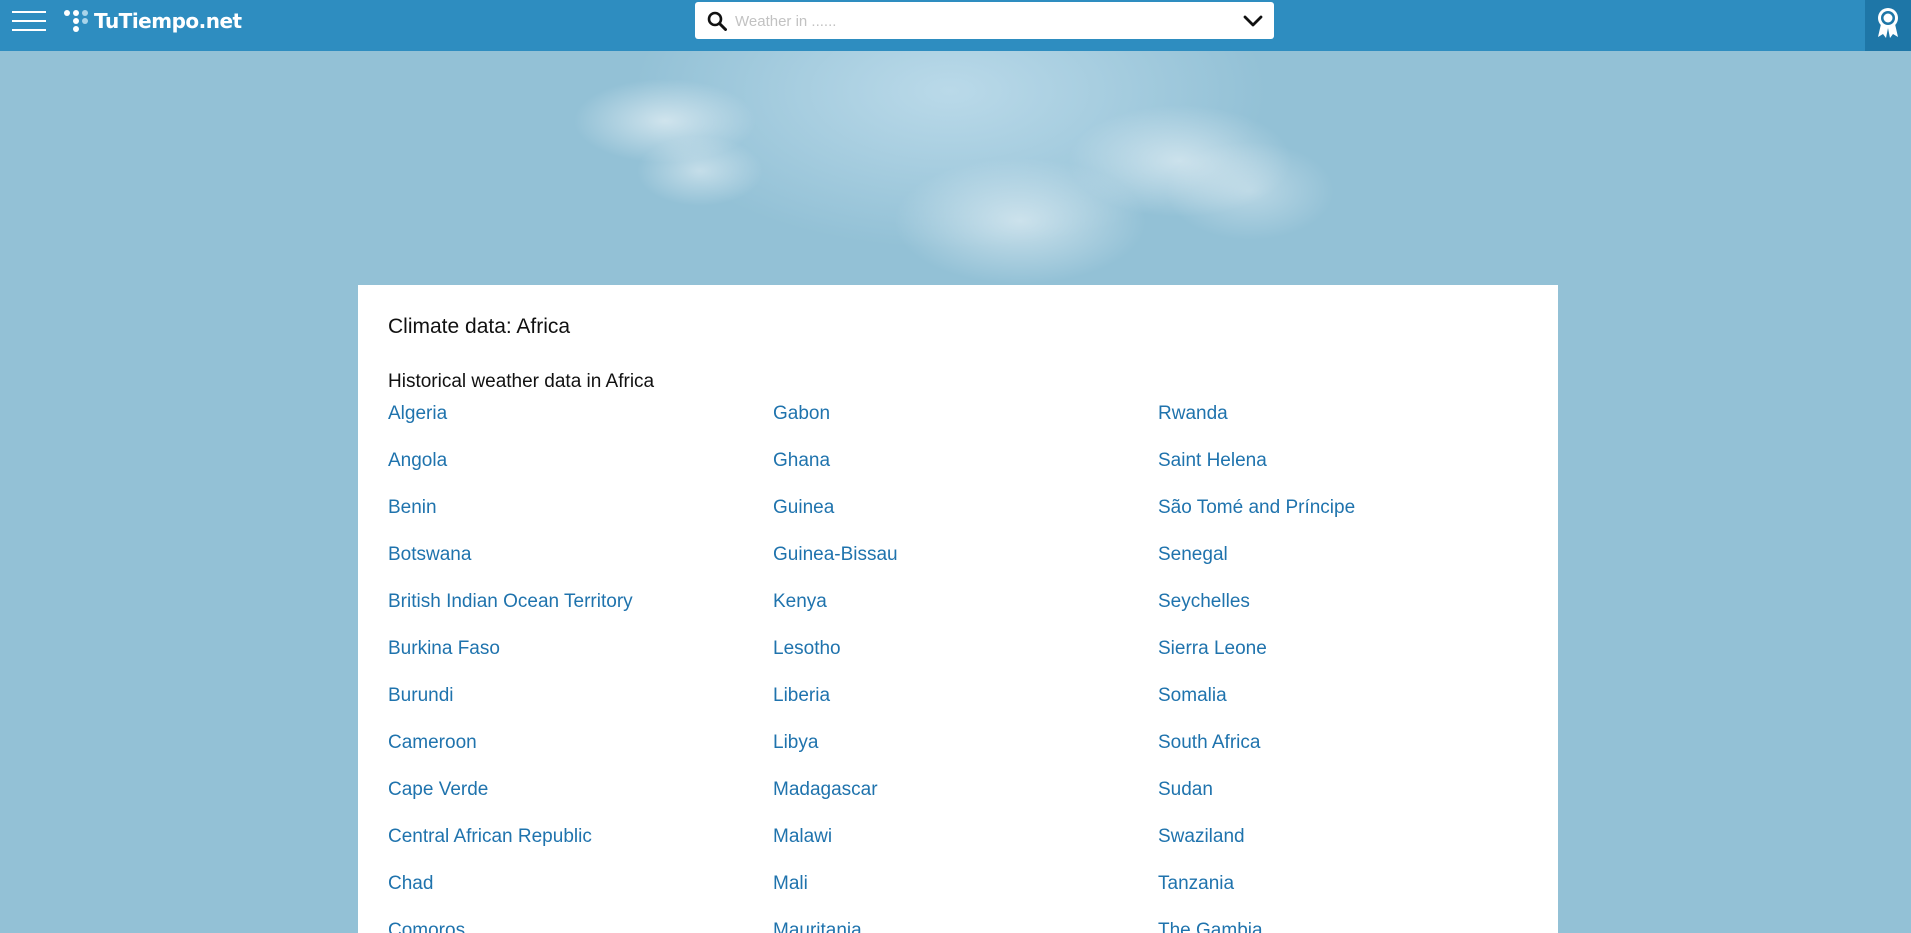 The height and width of the screenshot is (933, 1911). What do you see at coordinates (965, 707) in the screenshot?
I see `country-link: Liberia` at bounding box center [965, 707].